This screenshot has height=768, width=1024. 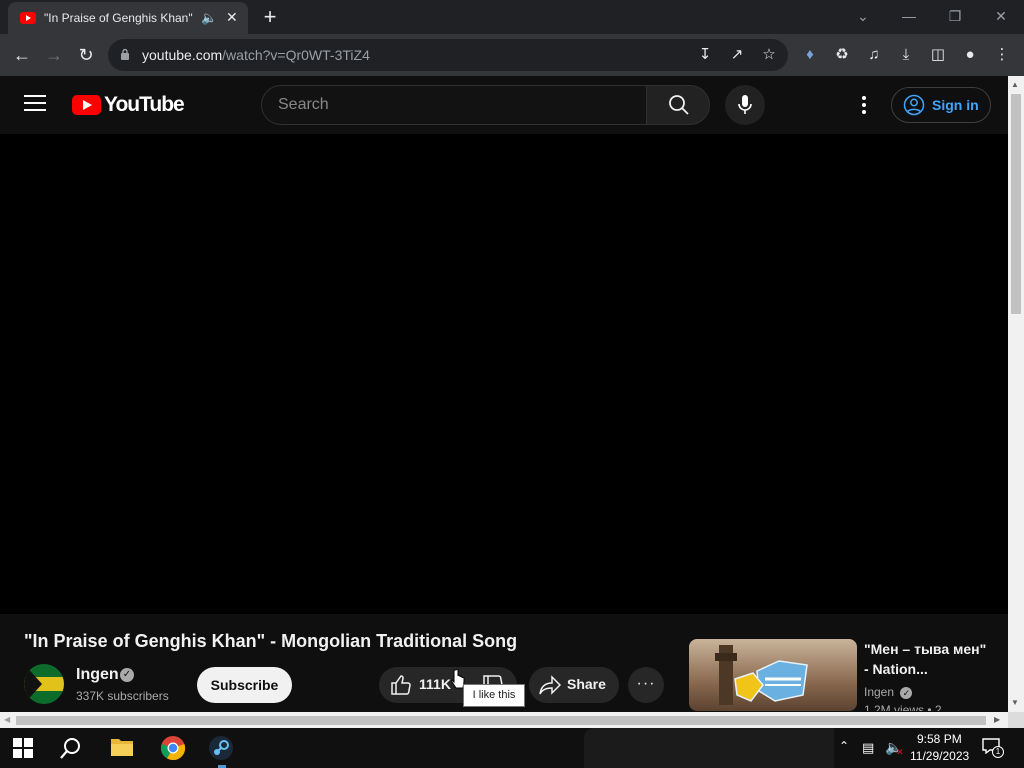 I want to click on search-button, so click(x=678, y=105).